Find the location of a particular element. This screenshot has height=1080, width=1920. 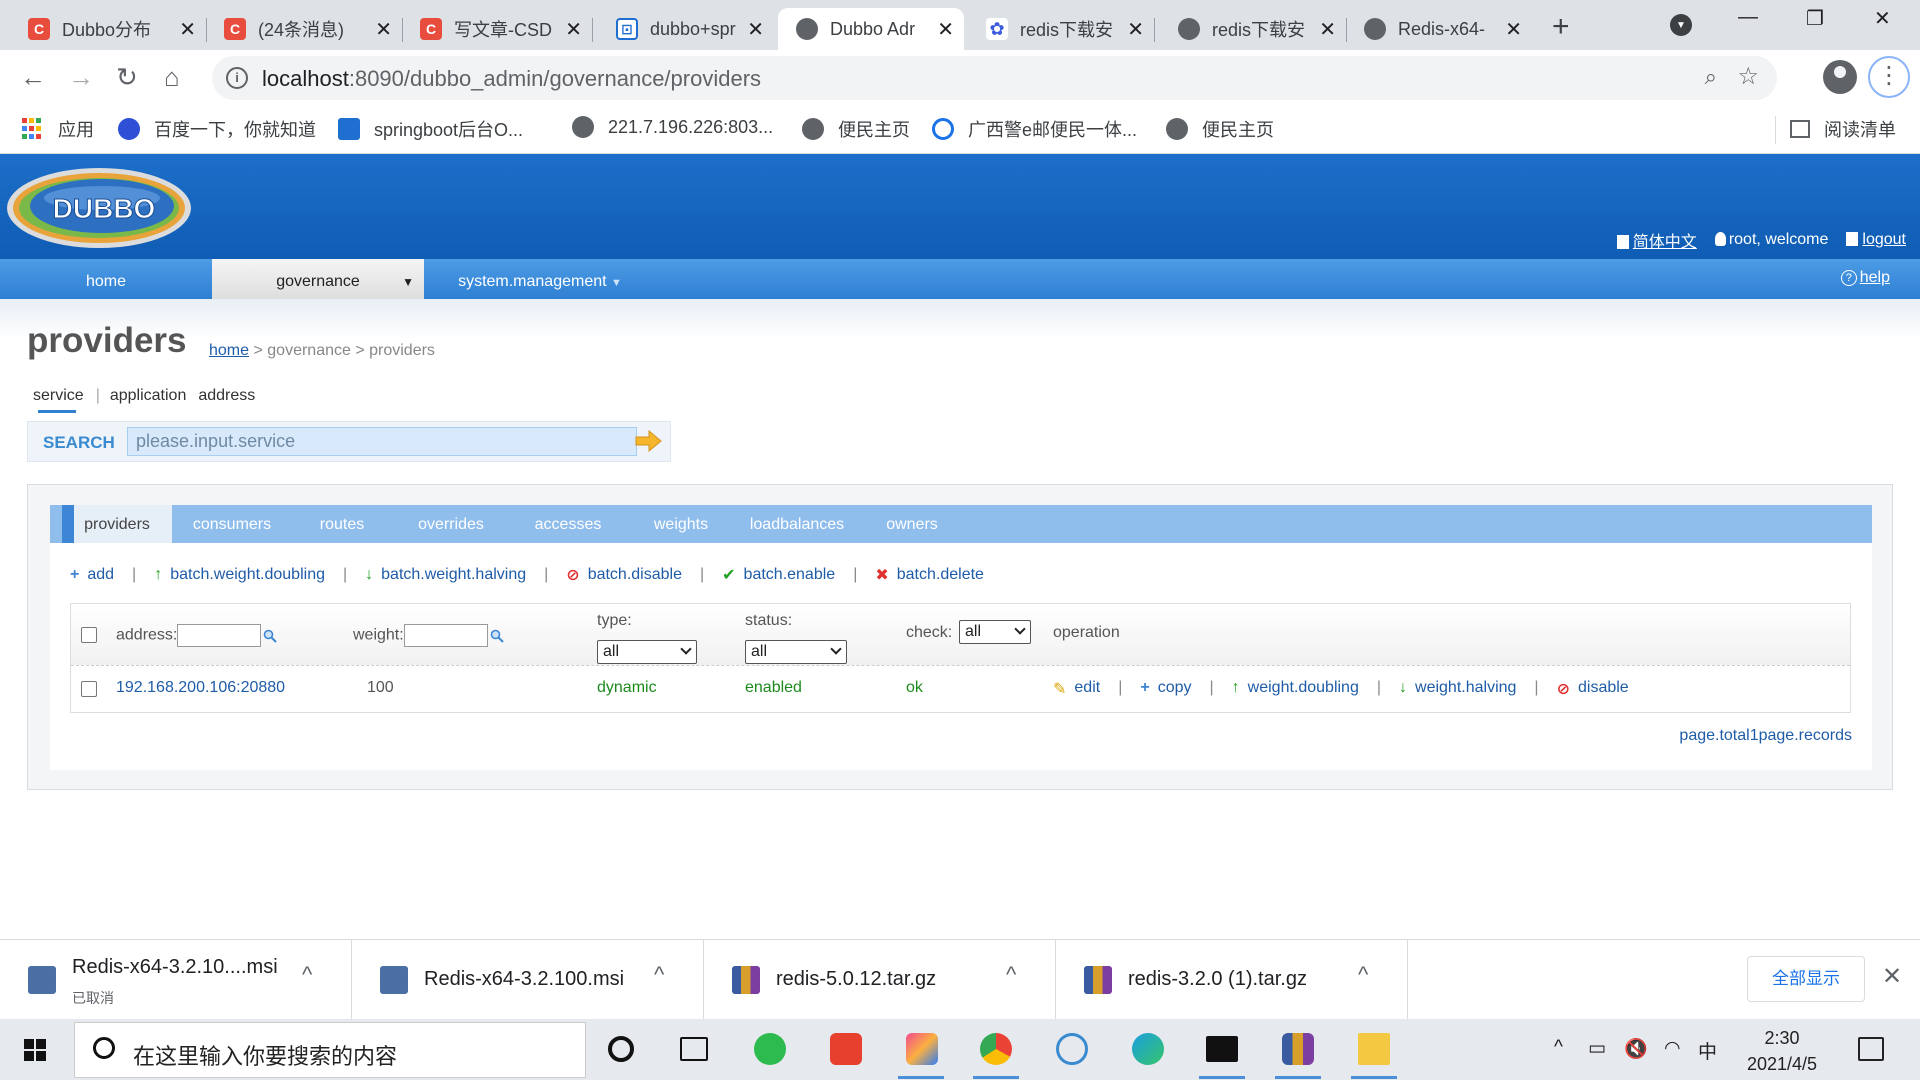

home-icon: ⌂ is located at coordinates (172, 77).